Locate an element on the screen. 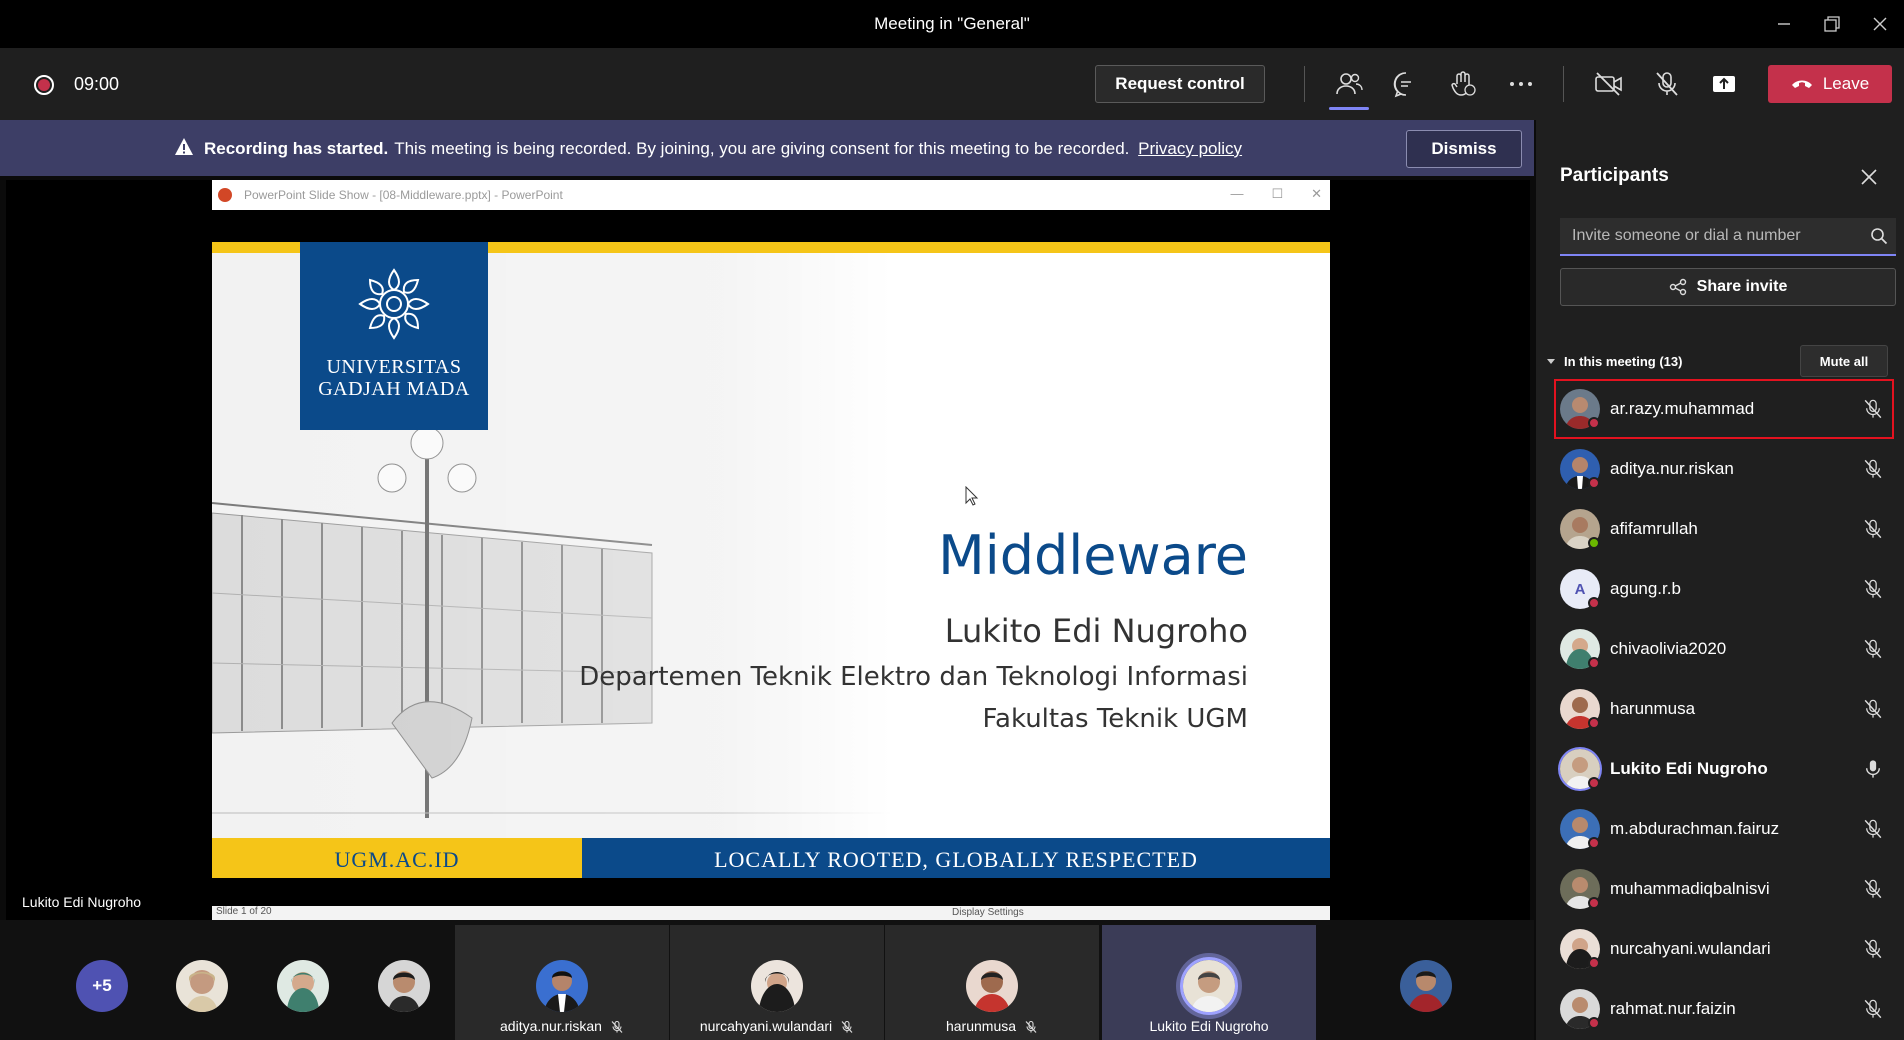  slide-counter: Slide 1 of 20 is located at coordinates (244, 911).